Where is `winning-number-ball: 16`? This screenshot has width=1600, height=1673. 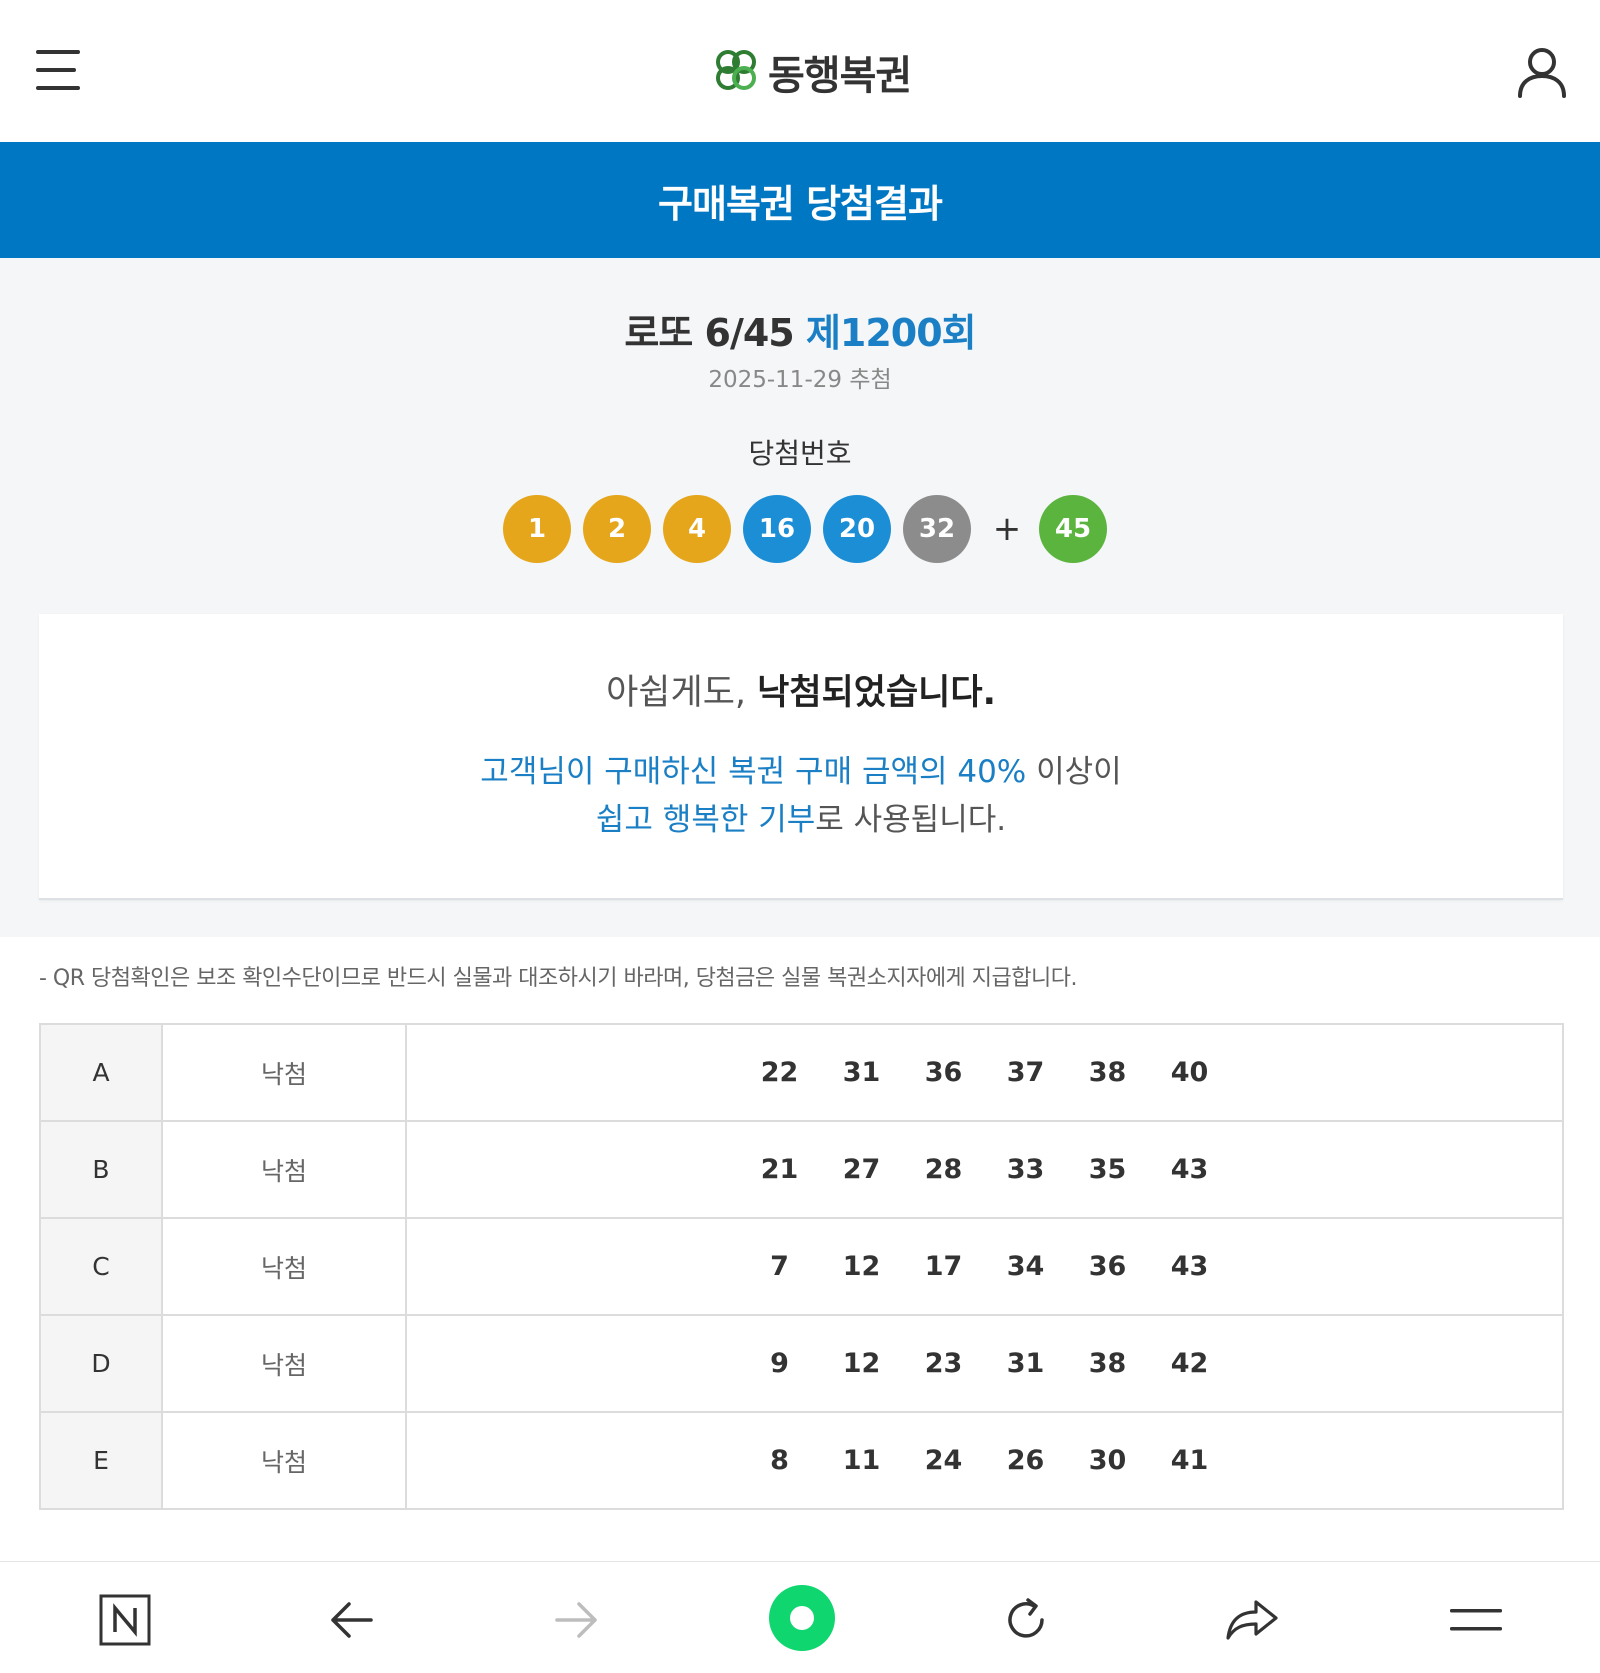 winning-number-ball: 16 is located at coordinates (777, 529).